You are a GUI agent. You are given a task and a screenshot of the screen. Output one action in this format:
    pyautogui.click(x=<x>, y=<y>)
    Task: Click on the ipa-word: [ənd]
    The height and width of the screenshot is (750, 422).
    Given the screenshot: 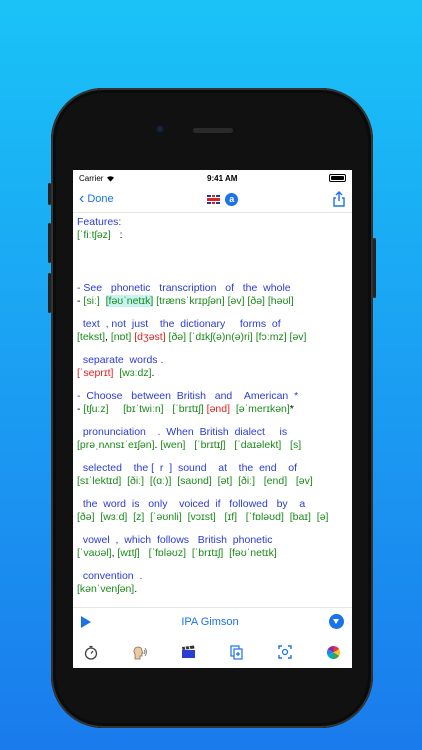 What is the action you would take?
    pyautogui.click(x=218, y=409)
    